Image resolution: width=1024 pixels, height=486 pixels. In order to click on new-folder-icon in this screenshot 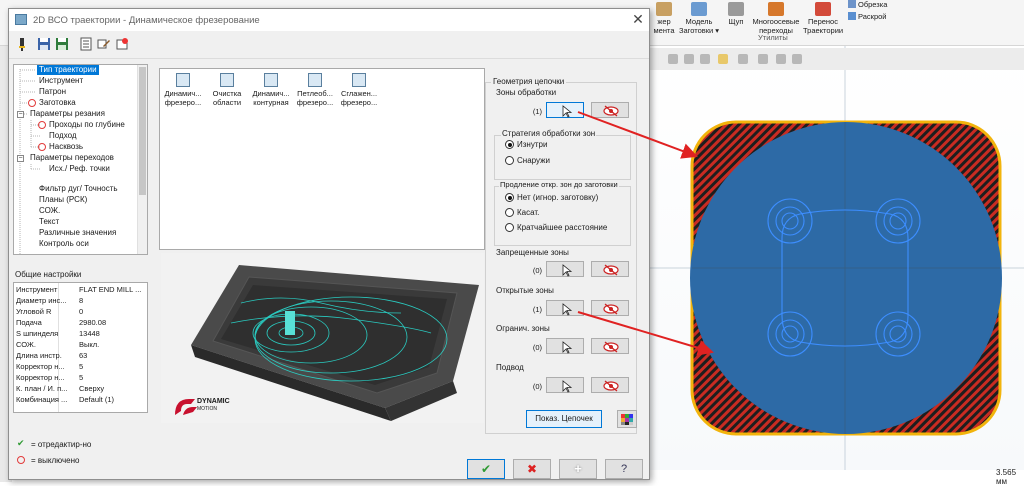, I will do `click(122, 44)`.